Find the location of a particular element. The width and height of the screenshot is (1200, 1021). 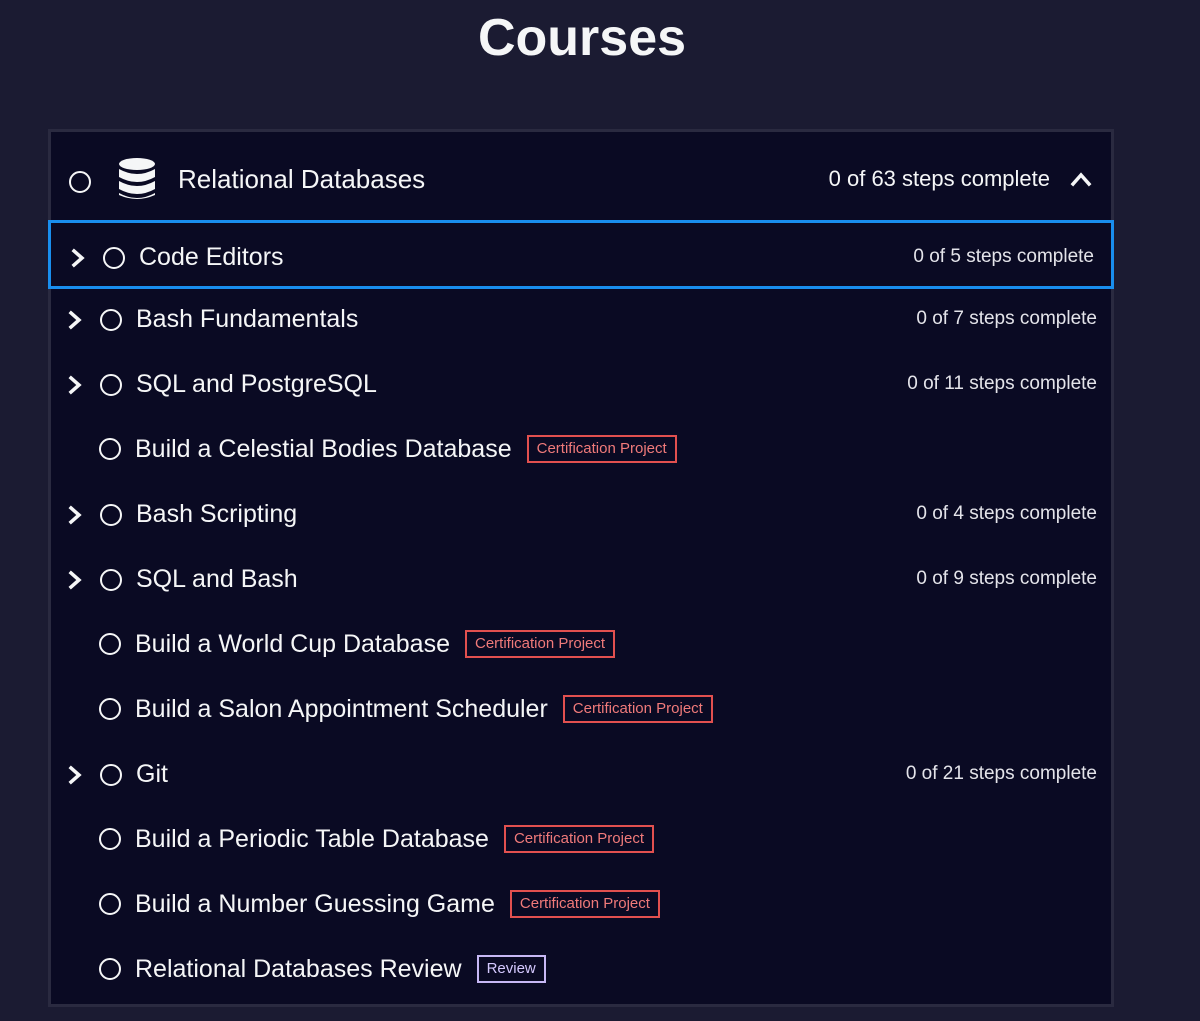

block-row: SQL and Bash 0 of 9 steps complete is located at coordinates (581, 579).